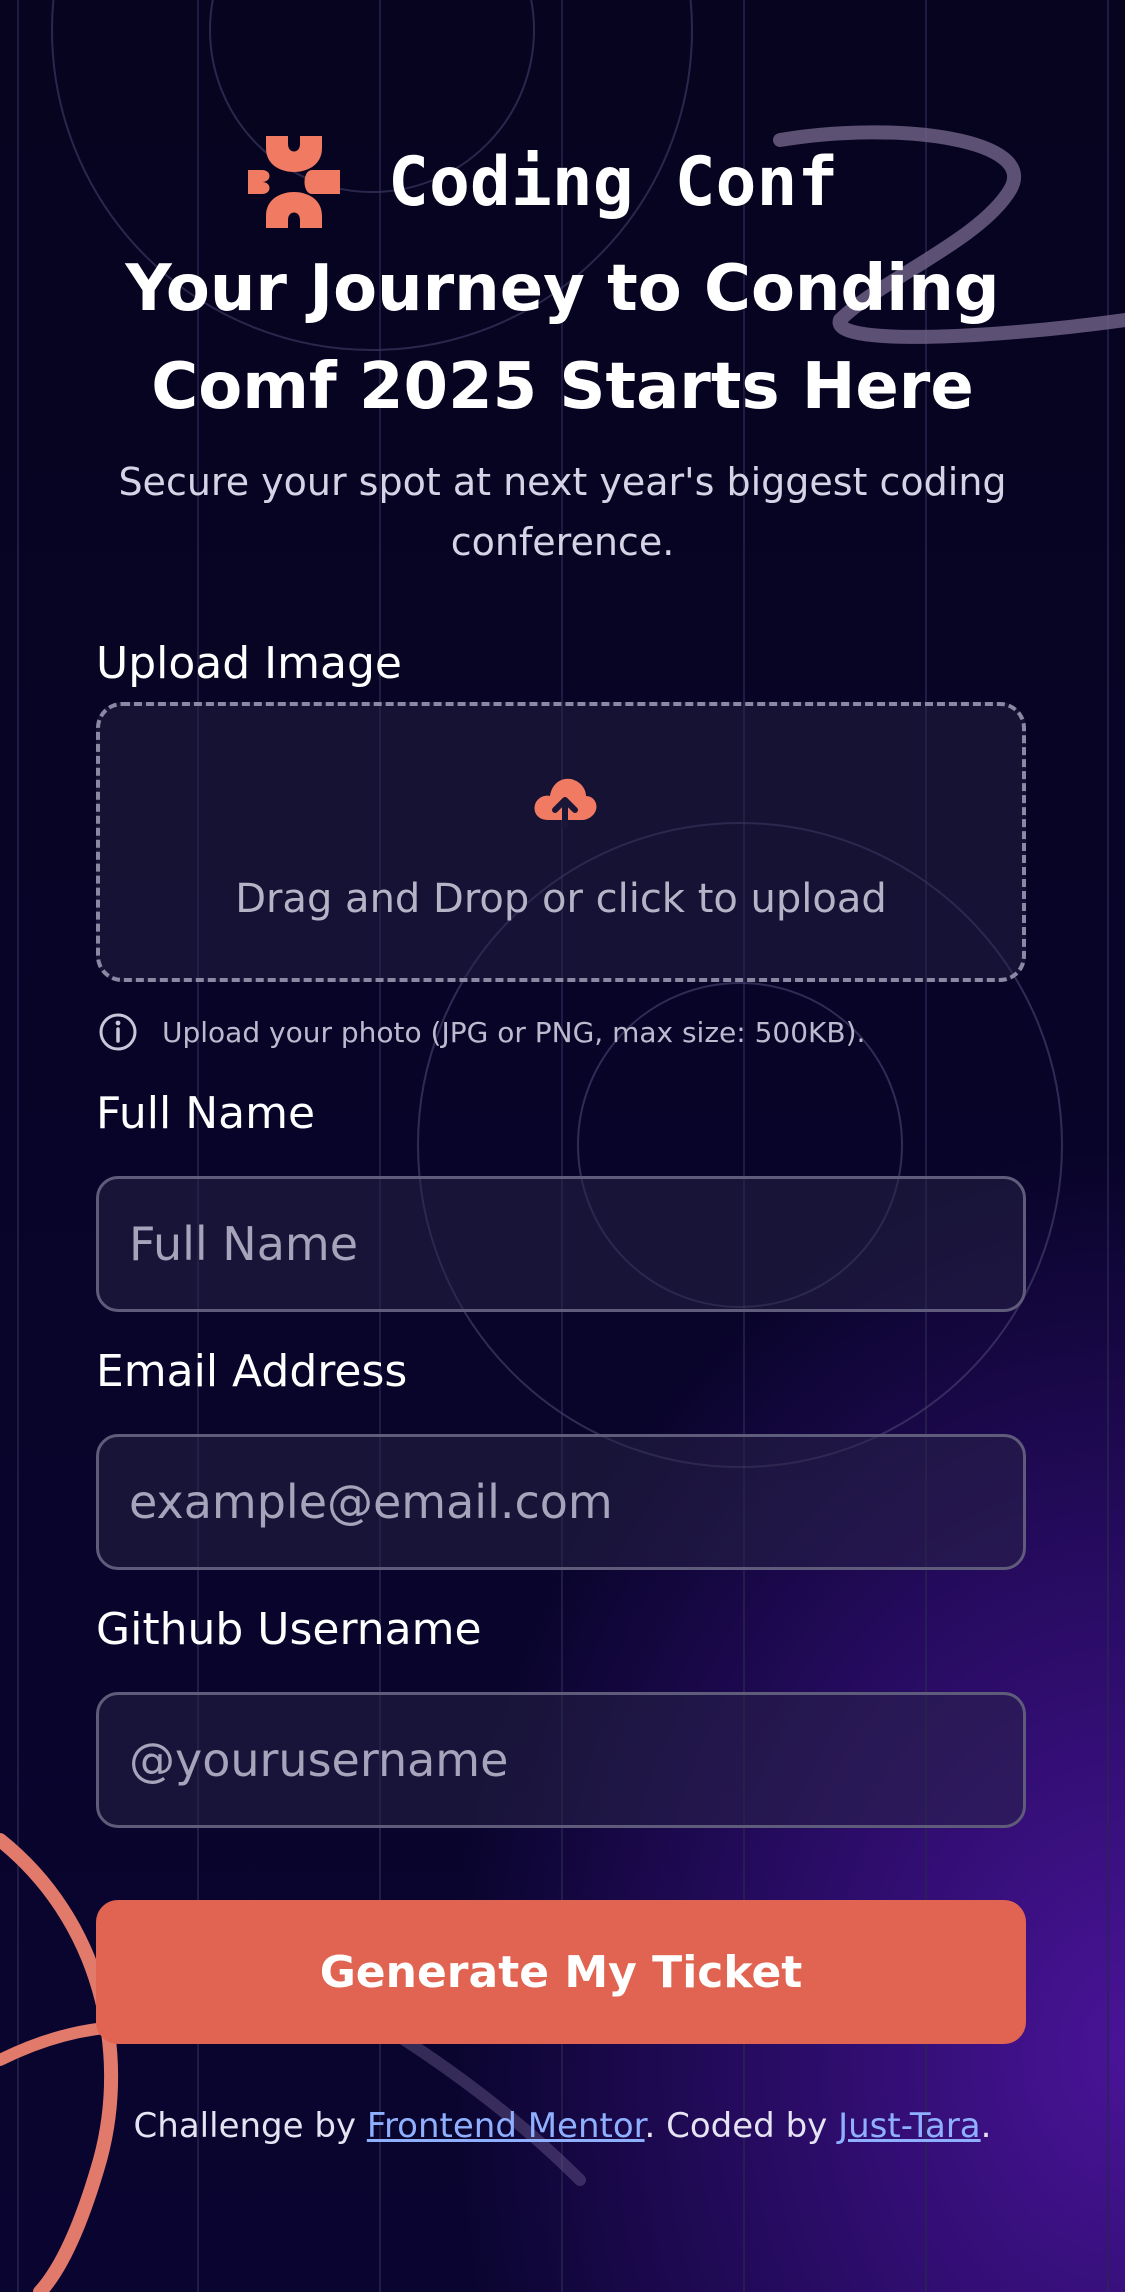 This screenshot has height=2292, width=1125. Describe the element at coordinates (613, 182) in the screenshot. I see `brand-name: Coding Conf` at that location.